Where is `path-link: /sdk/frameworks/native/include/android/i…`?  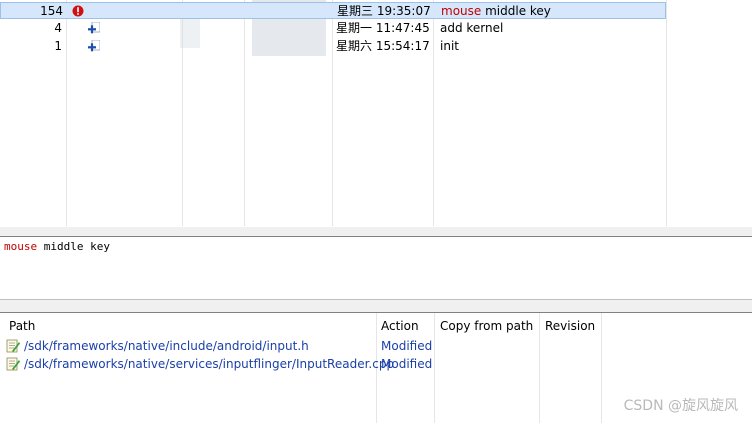 path-link: /sdk/frameworks/native/include/android/i… is located at coordinates (166, 346).